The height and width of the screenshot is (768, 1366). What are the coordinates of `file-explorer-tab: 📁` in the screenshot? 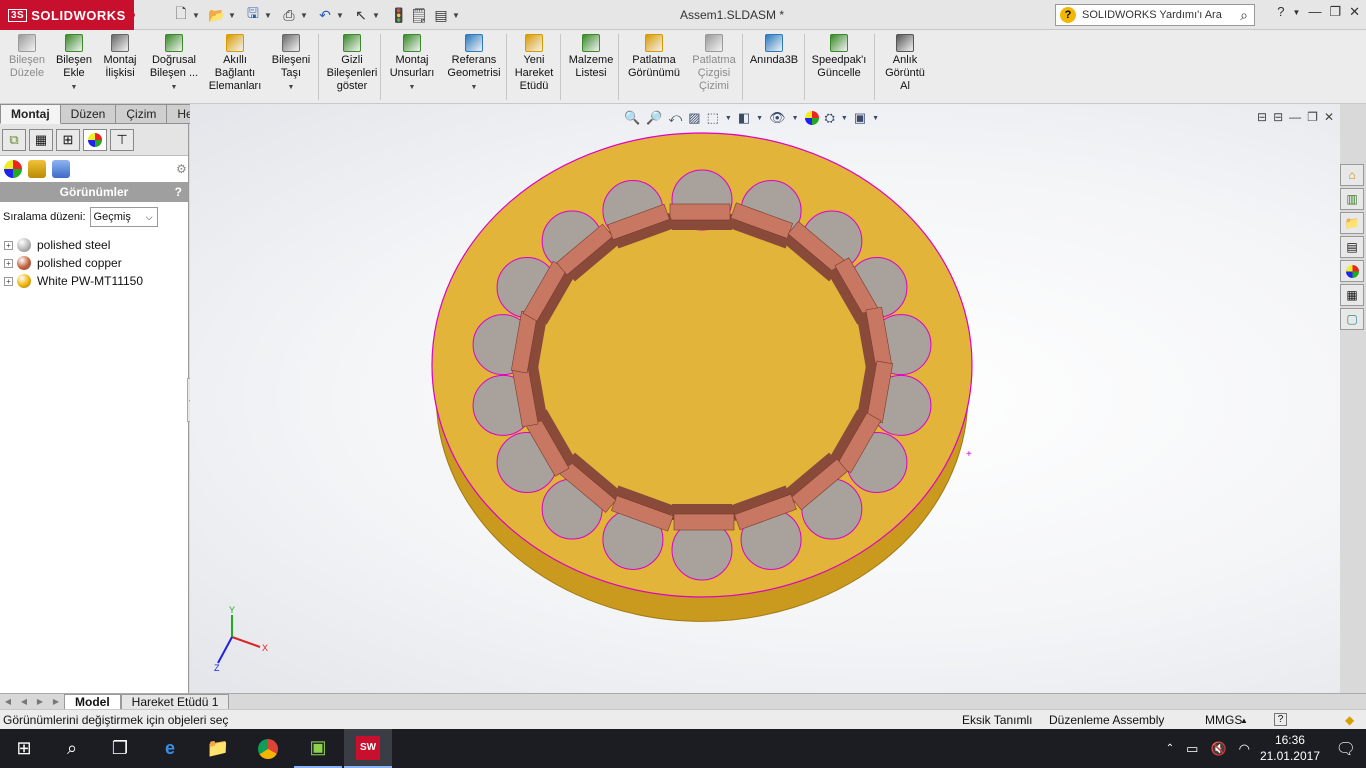 It's located at (1352, 223).